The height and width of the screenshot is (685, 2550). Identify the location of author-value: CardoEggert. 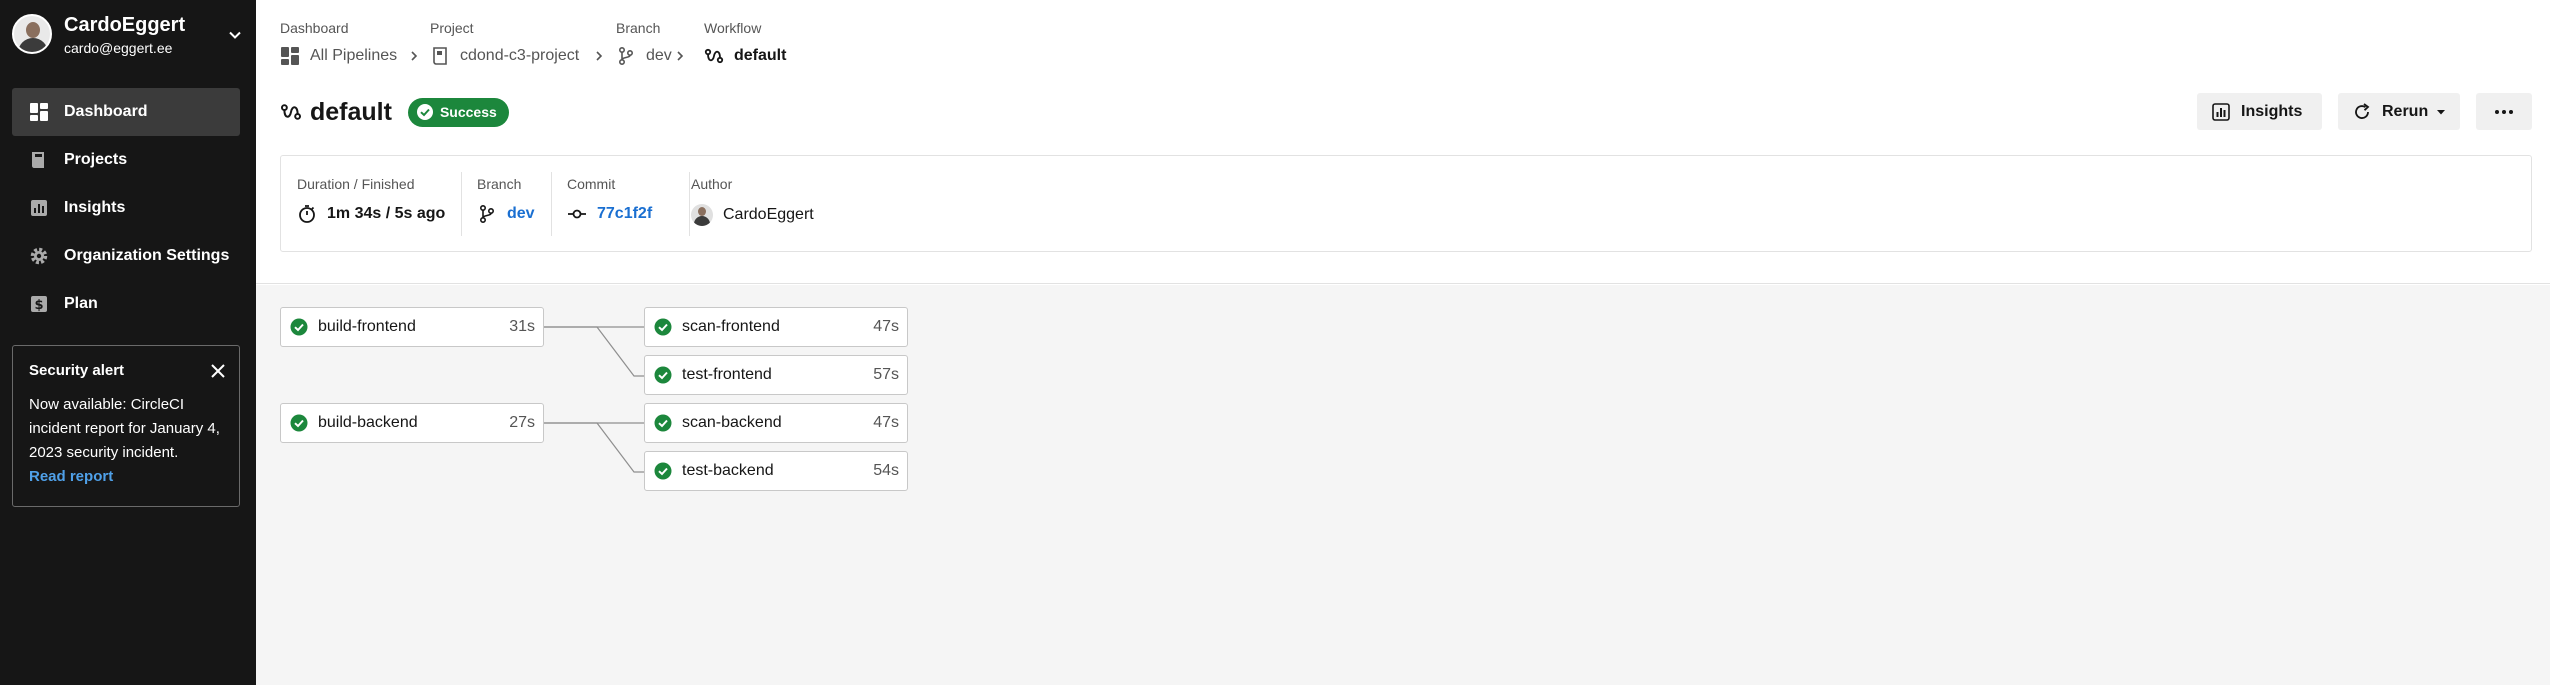
(768, 214).